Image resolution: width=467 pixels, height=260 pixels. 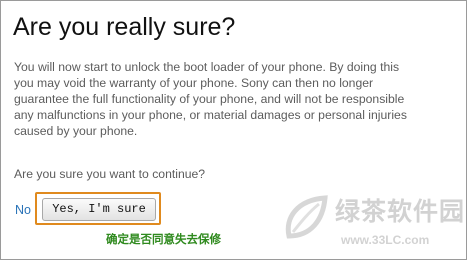 I want to click on dialog-title: Are you really sure?, so click(x=124, y=27).